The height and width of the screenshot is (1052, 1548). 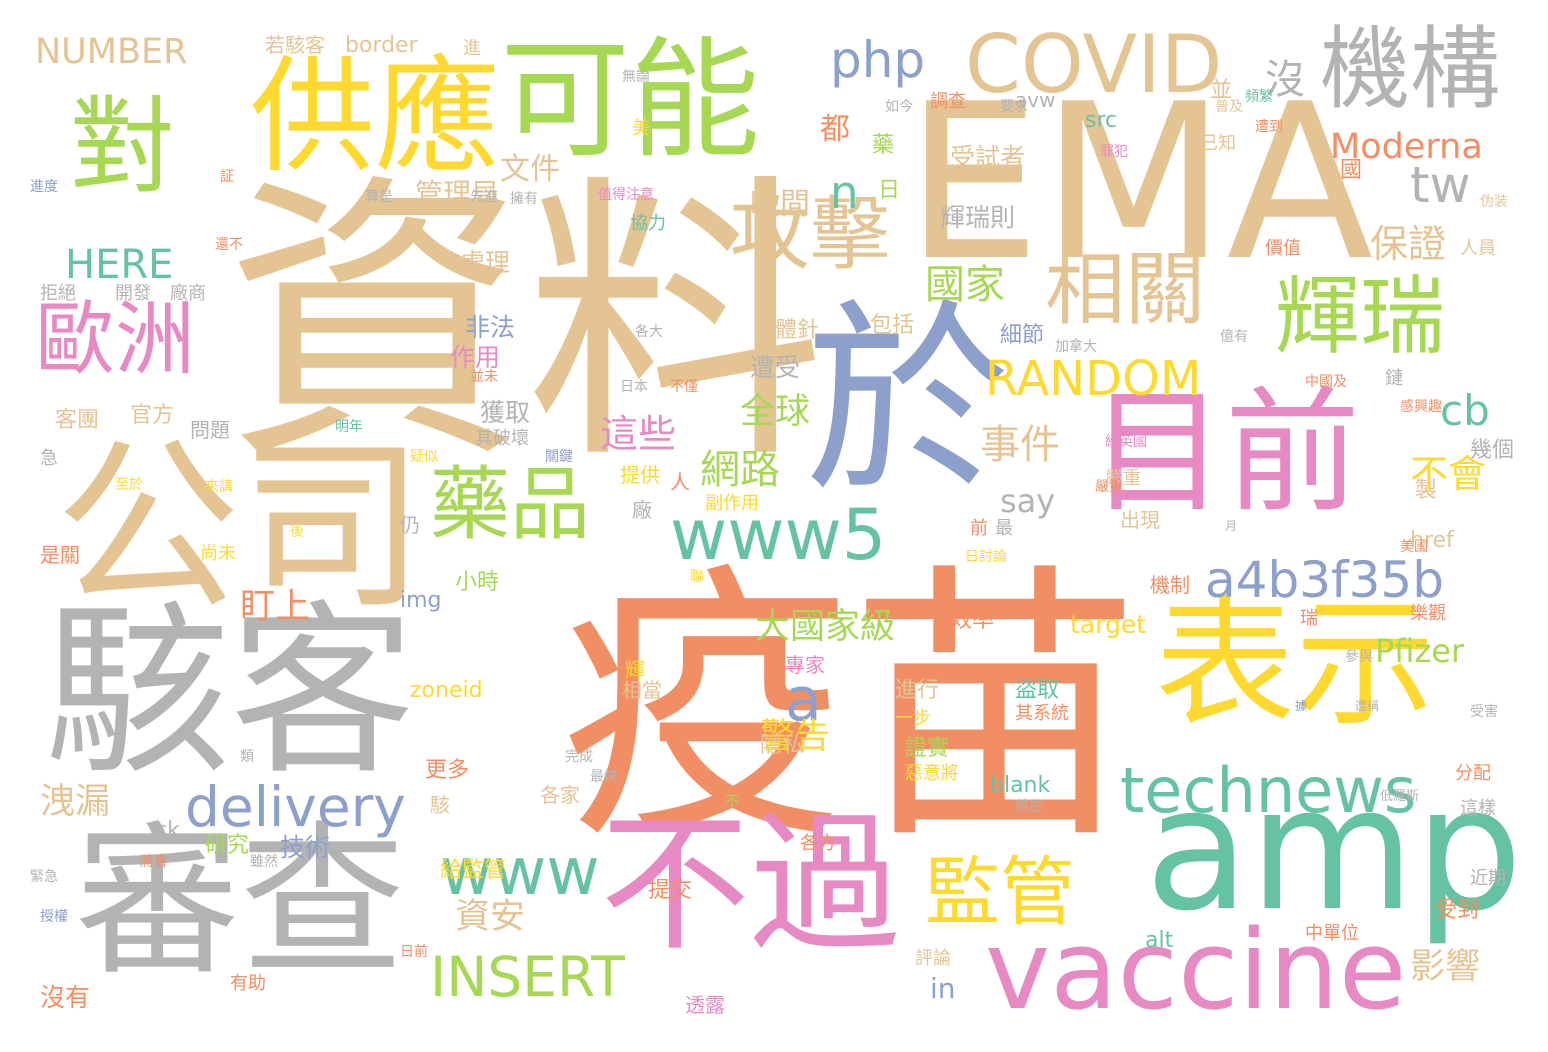 What do you see at coordinates (1478, 808) in the screenshot?
I see `cloud-word: 這樣` at bounding box center [1478, 808].